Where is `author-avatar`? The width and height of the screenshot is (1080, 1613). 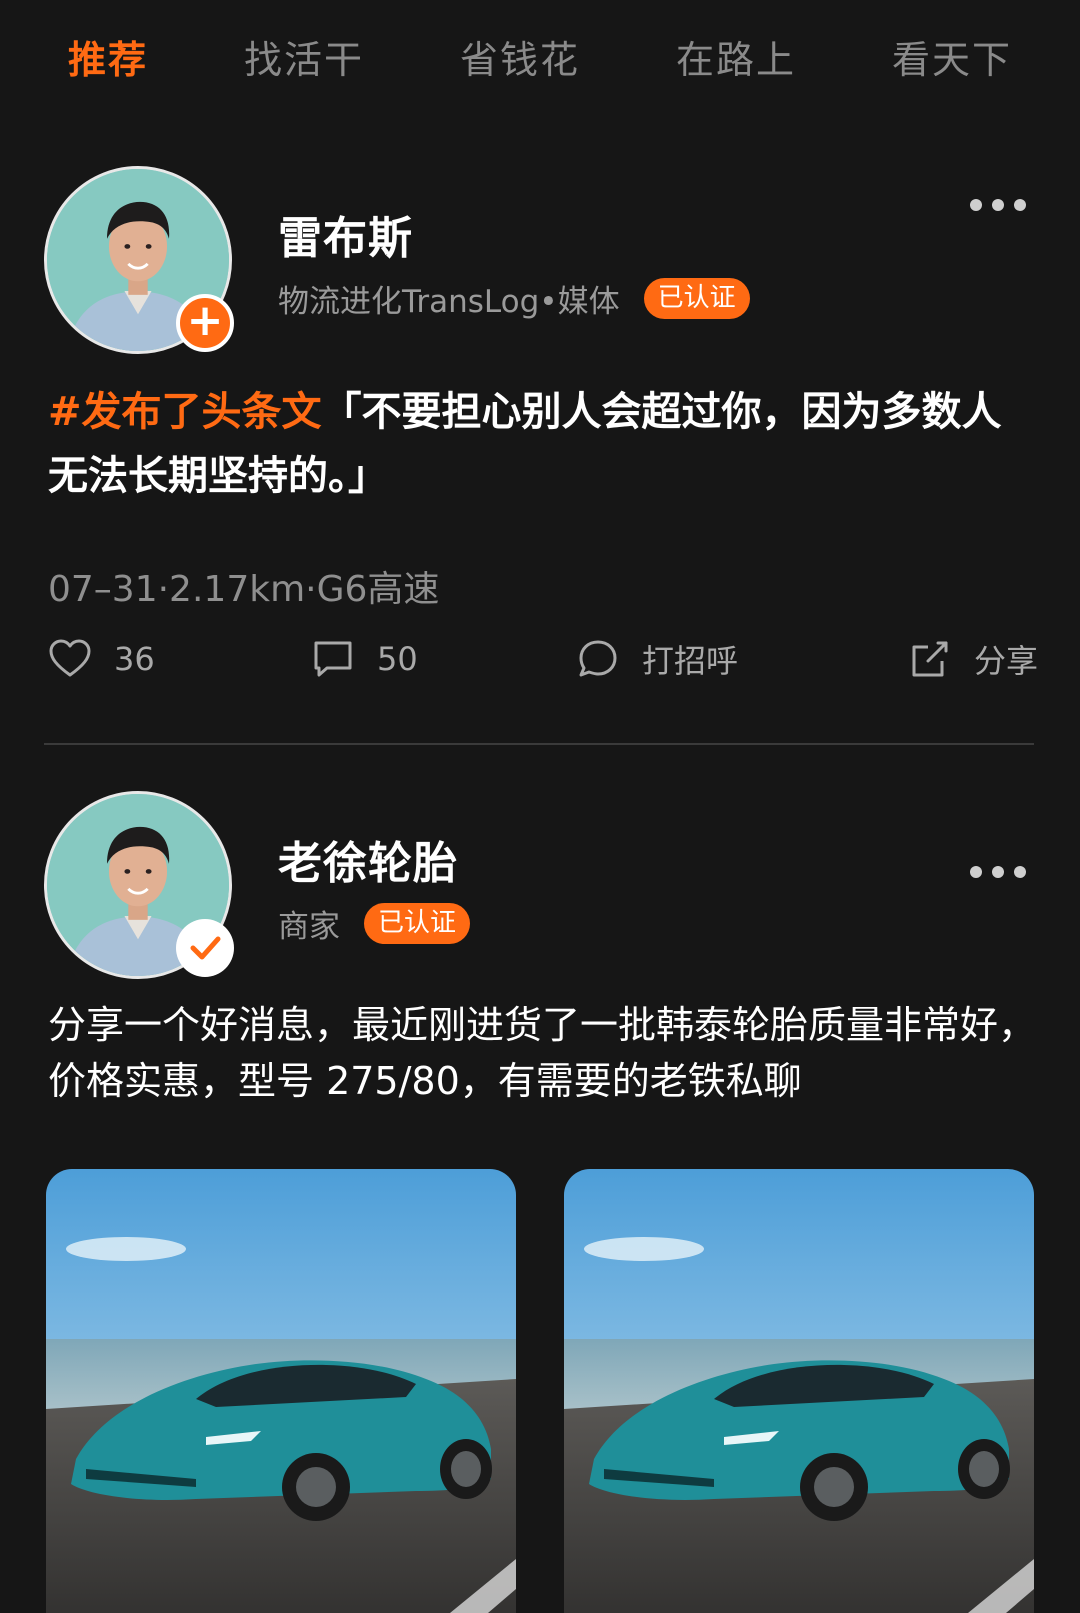 author-avatar is located at coordinates (139, 885).